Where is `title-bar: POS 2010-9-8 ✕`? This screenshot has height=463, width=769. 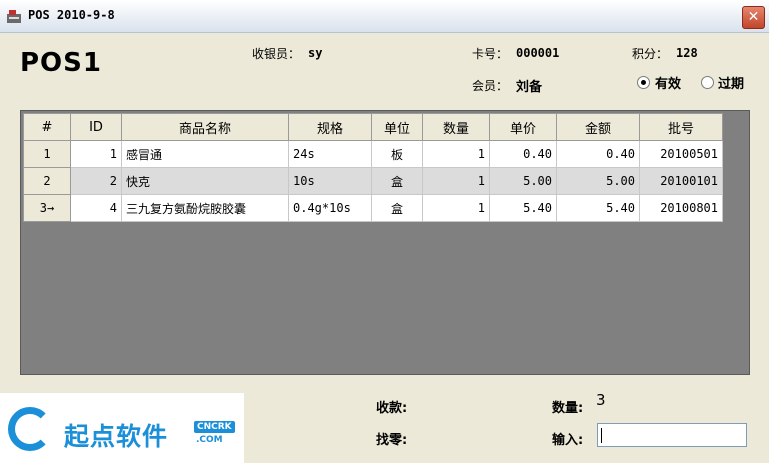
title-bar: POS 2010-9-8 ✕ is located at coordinates (384, 16).